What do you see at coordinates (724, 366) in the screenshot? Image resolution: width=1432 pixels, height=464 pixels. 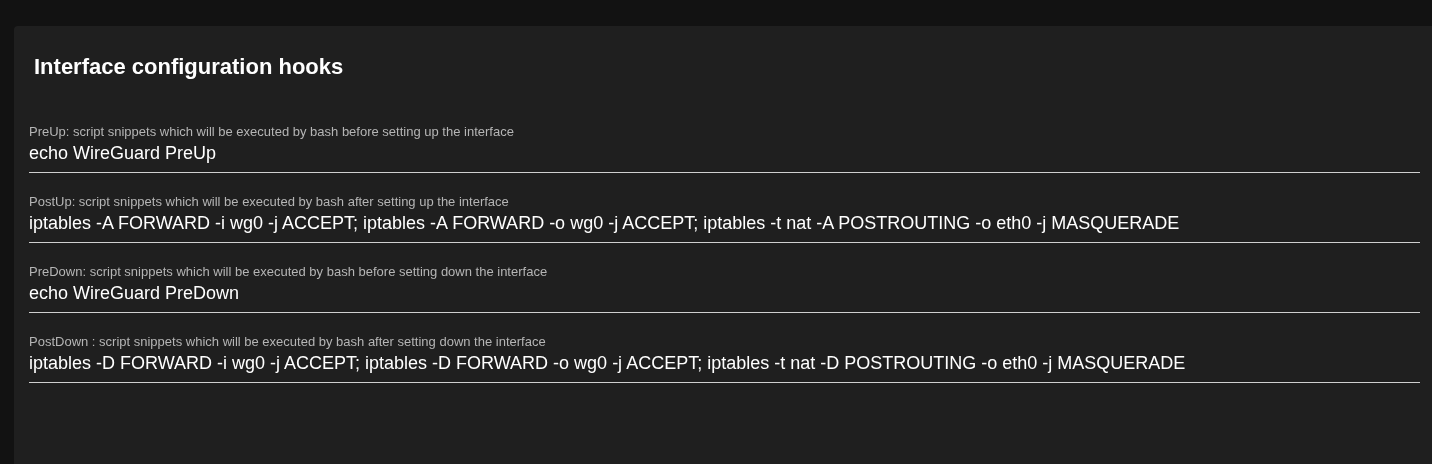 I see `input-field: iptables -D FORWARD -i wg0 -j ACCEPT; iptables -D FORWARD -o wg0 -j ACCEPT; iptables -t nat -D POSTROUTING -o eth0 -j MASQUERADE` at bounding box center [724, 366].